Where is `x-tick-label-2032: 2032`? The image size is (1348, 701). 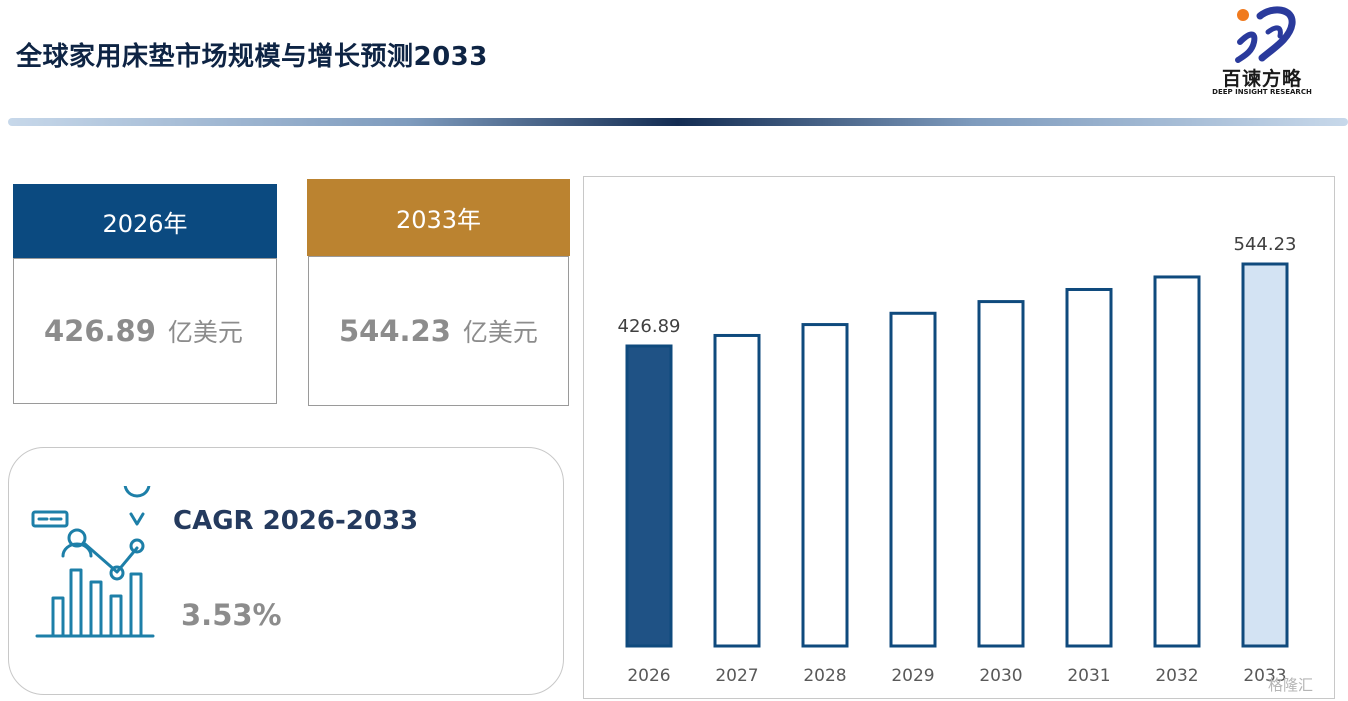 x-tick-label-2032: 2032 is located at coordinates (1176, 676).